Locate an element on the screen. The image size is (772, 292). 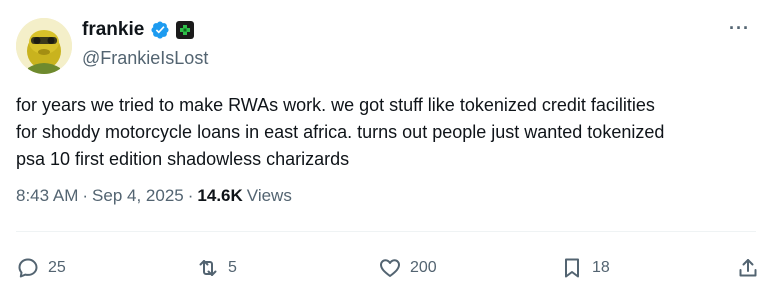
bookmark-button: 18 is located at coordinates (585, 268).